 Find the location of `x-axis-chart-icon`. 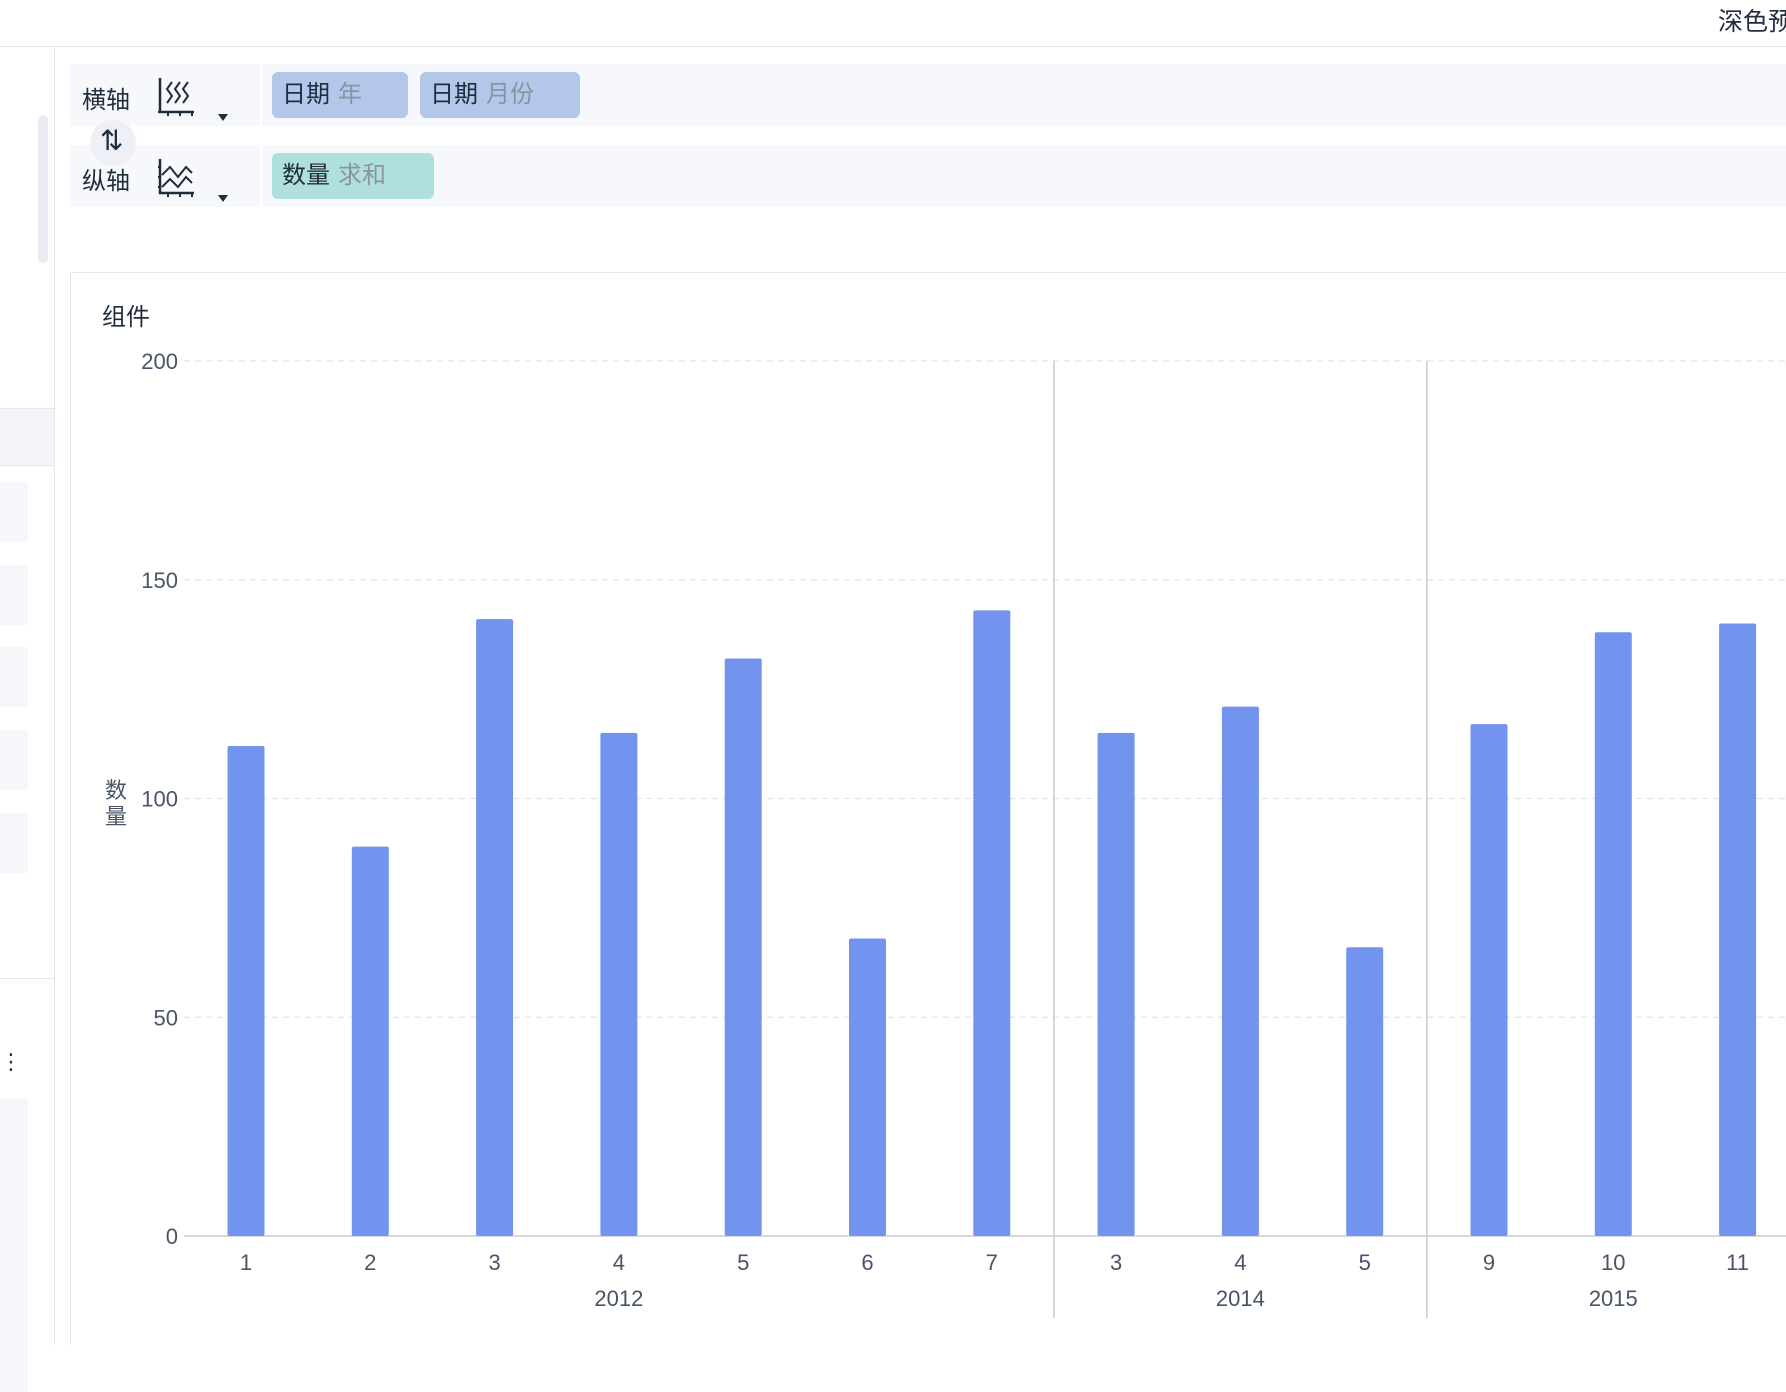

x-axis-chart-icon is located at coordinates (176, 96).